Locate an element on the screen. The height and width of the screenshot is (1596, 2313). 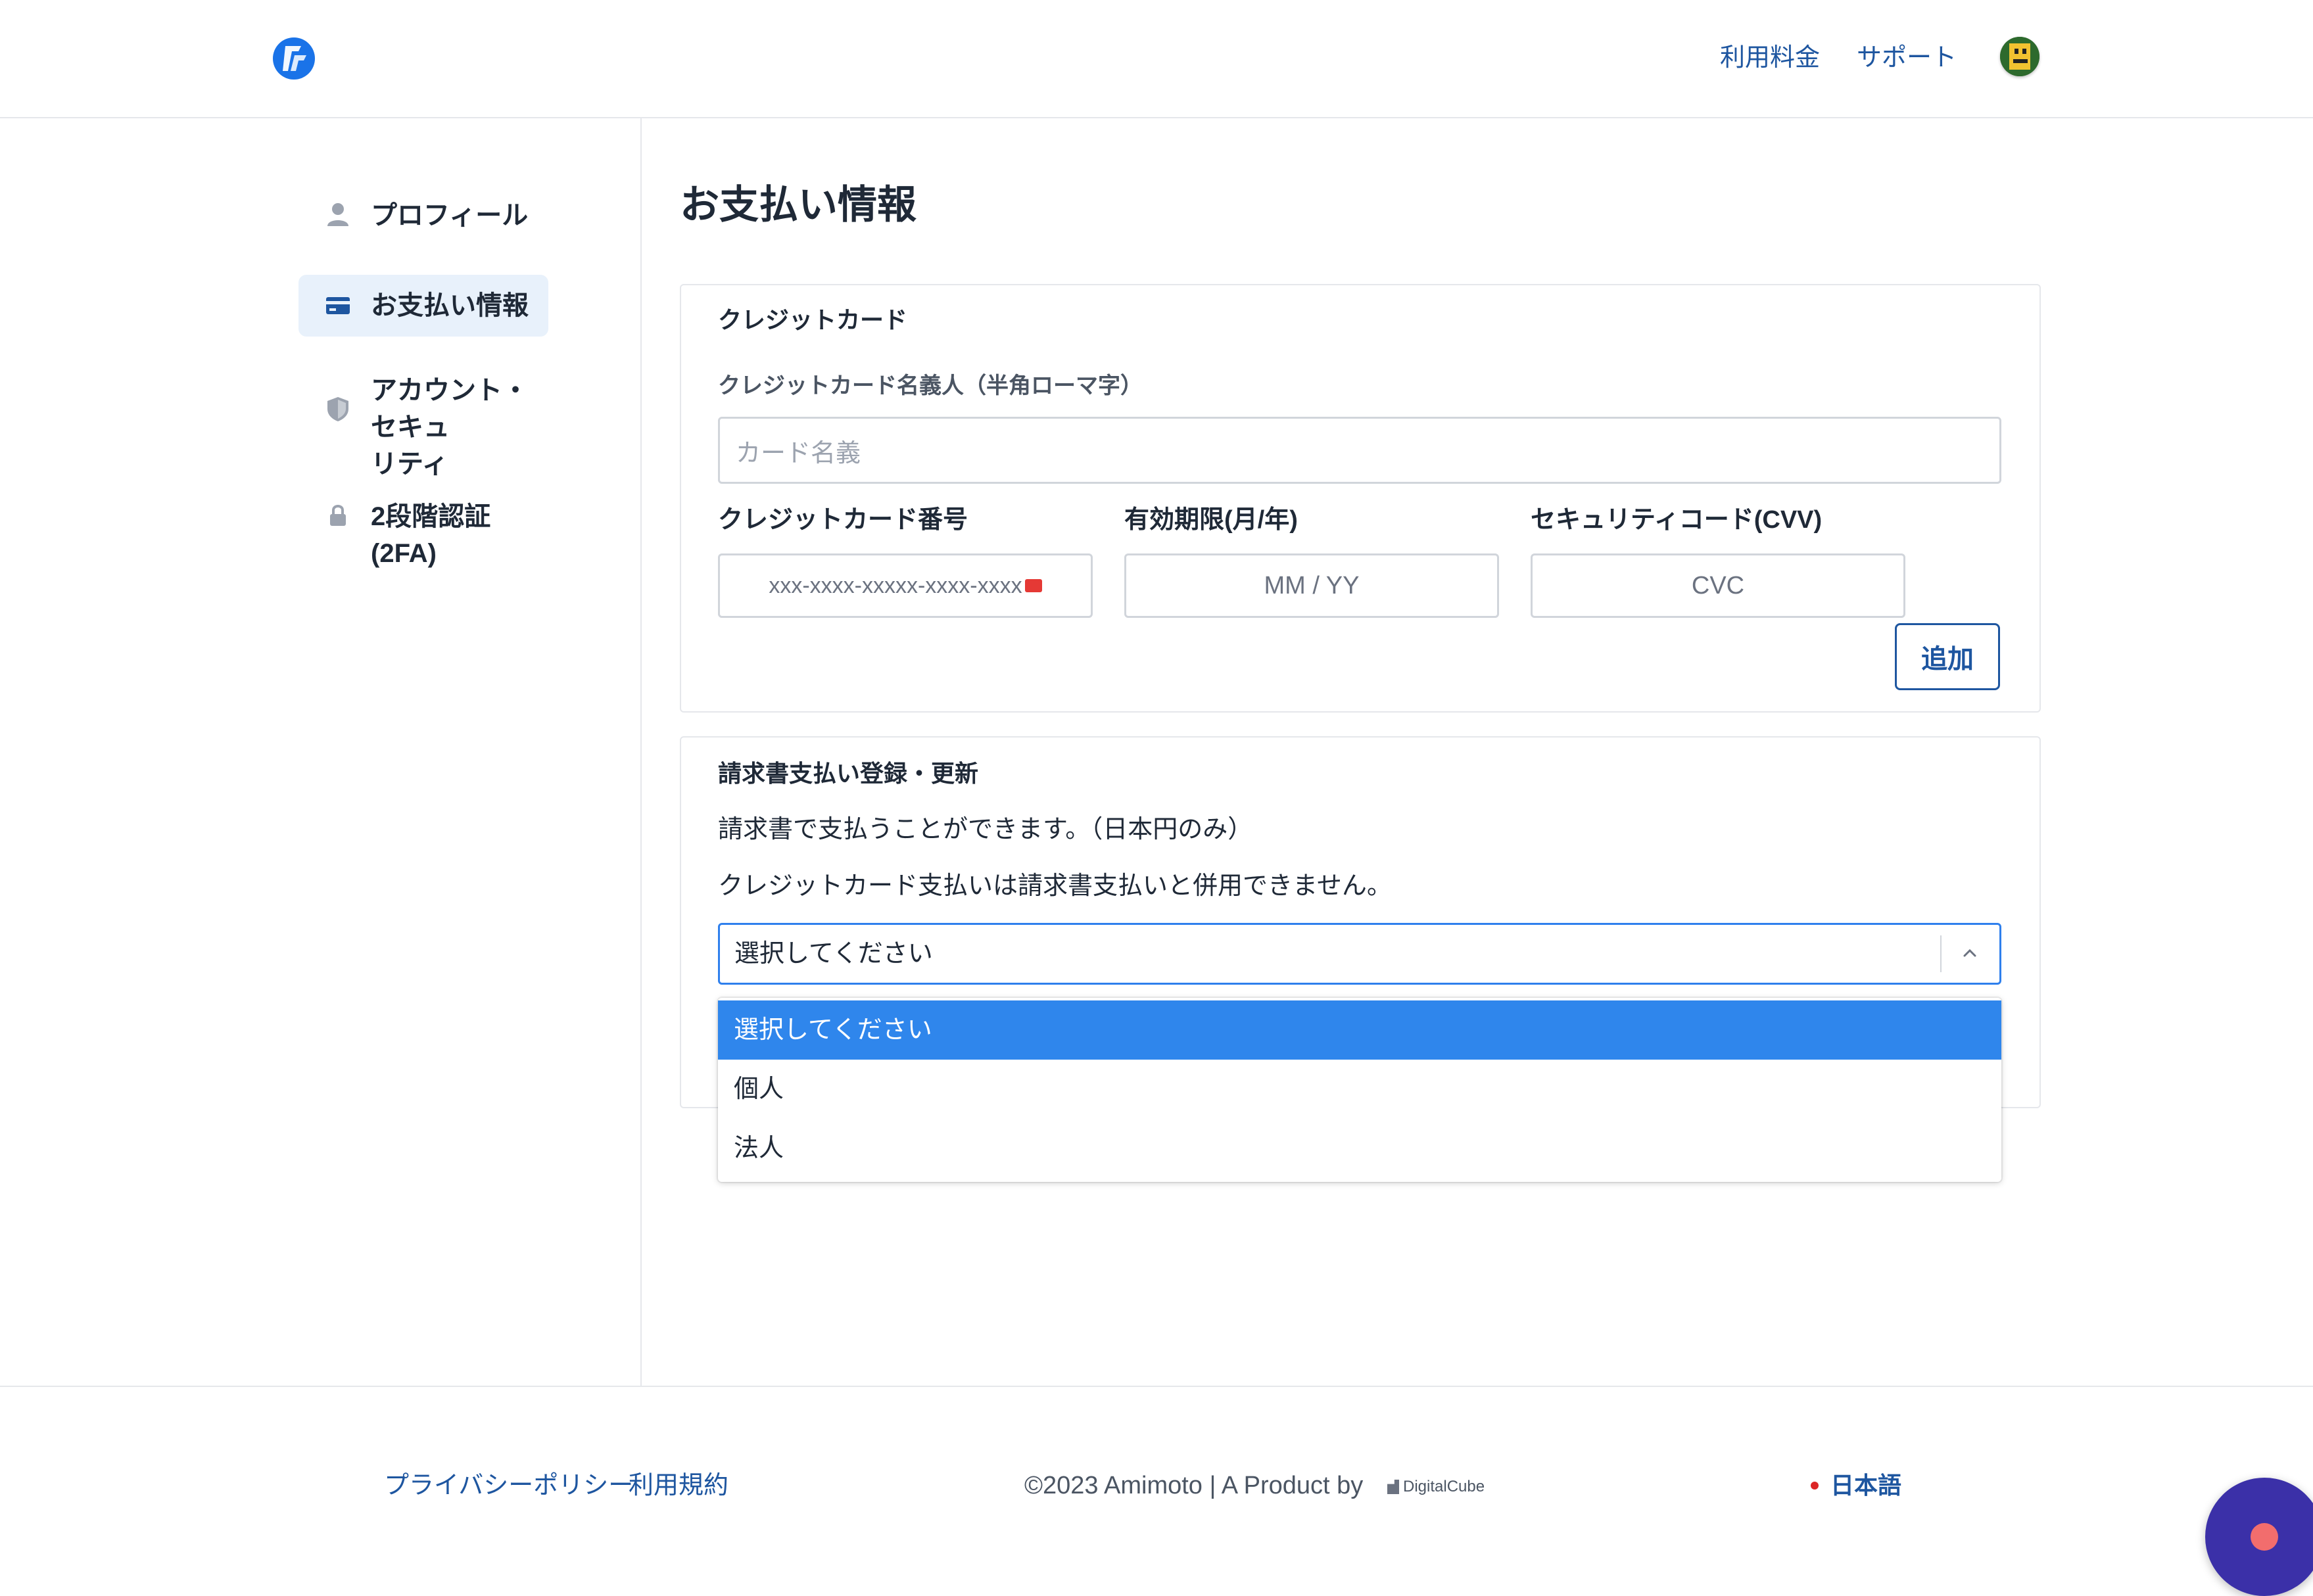
select-option: 個人 is located at coordinates (1359, 1089).